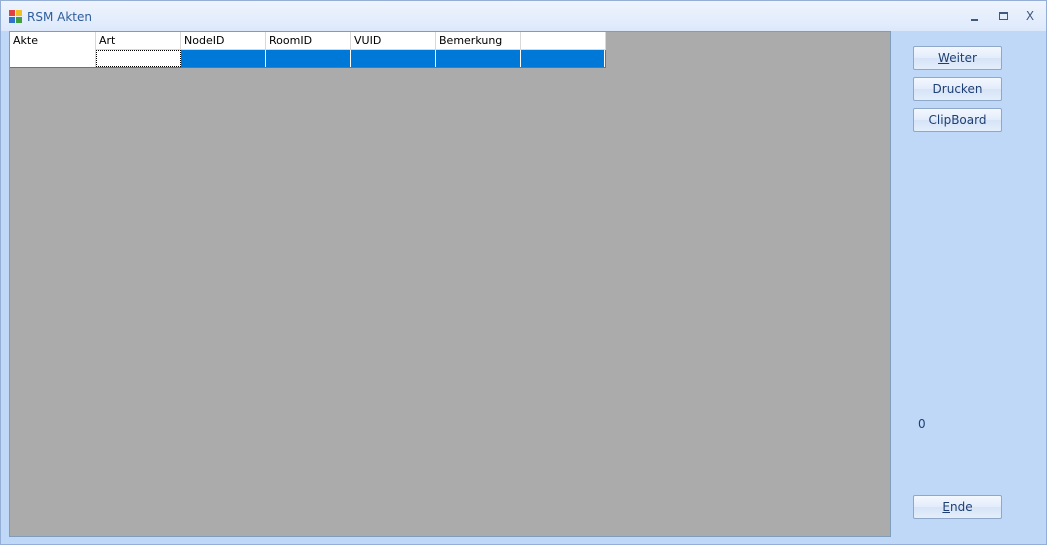 The width and height of the screenshot is (1047, 545). I want to click on maximize-button, so click(1003, 16).